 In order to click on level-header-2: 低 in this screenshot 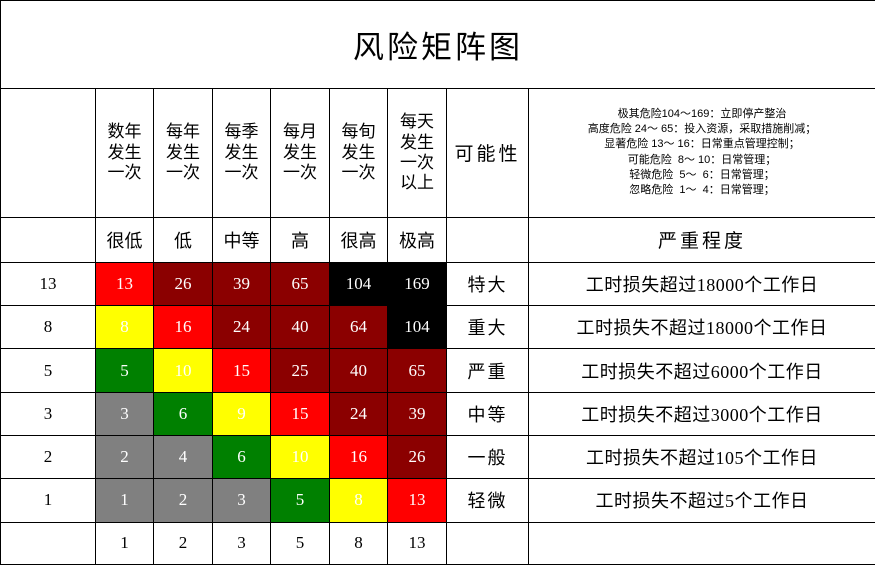, I will do `click(183, 239)`.